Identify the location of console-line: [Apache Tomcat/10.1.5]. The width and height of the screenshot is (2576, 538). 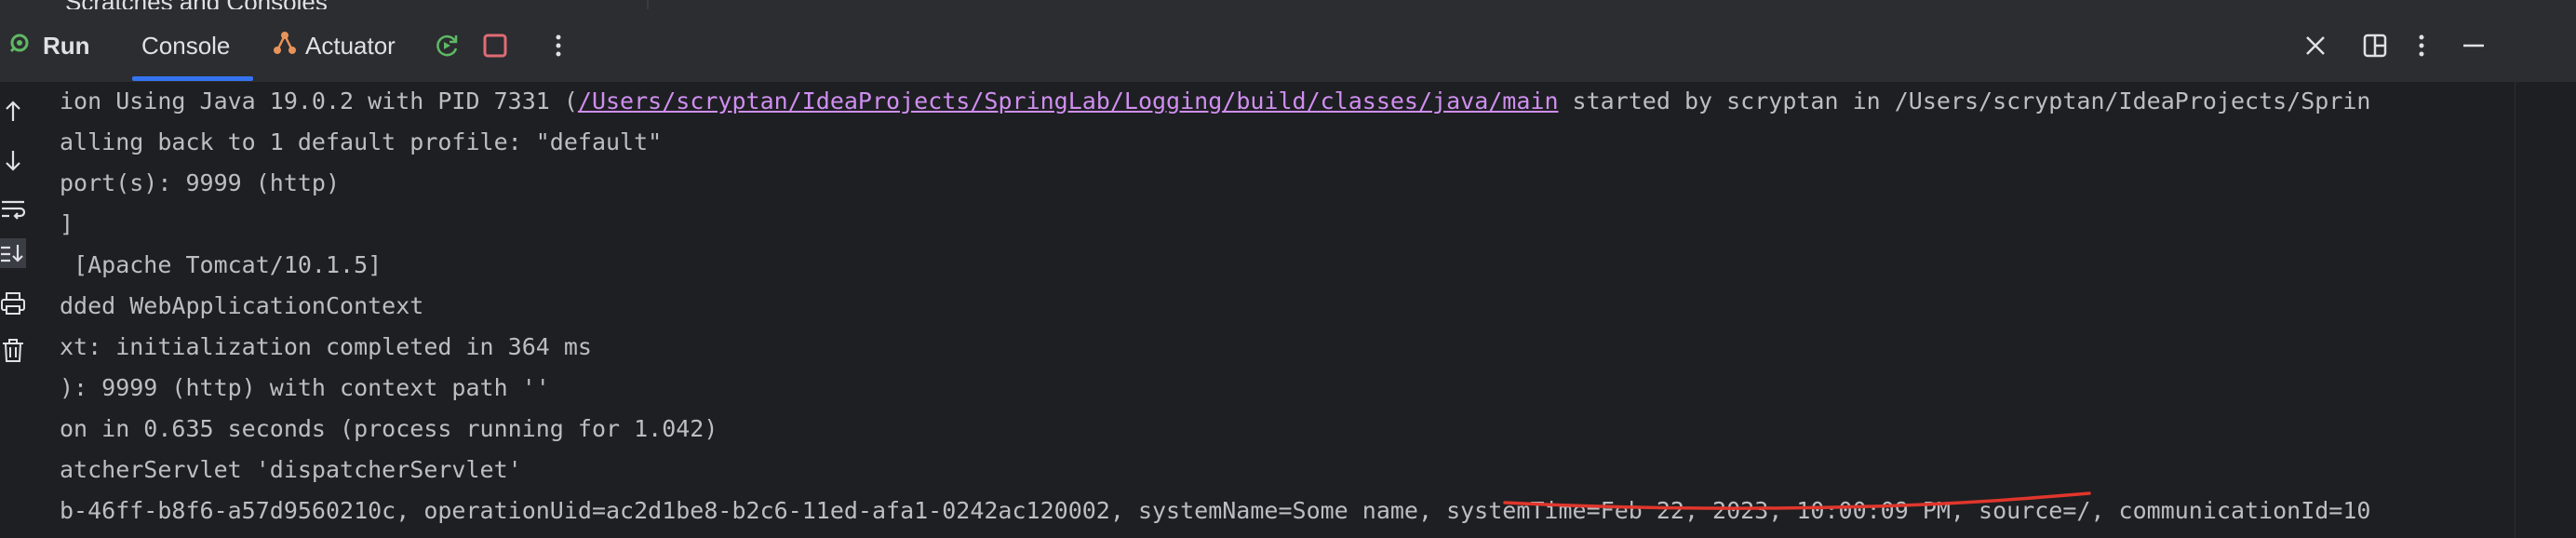
(221, 264).